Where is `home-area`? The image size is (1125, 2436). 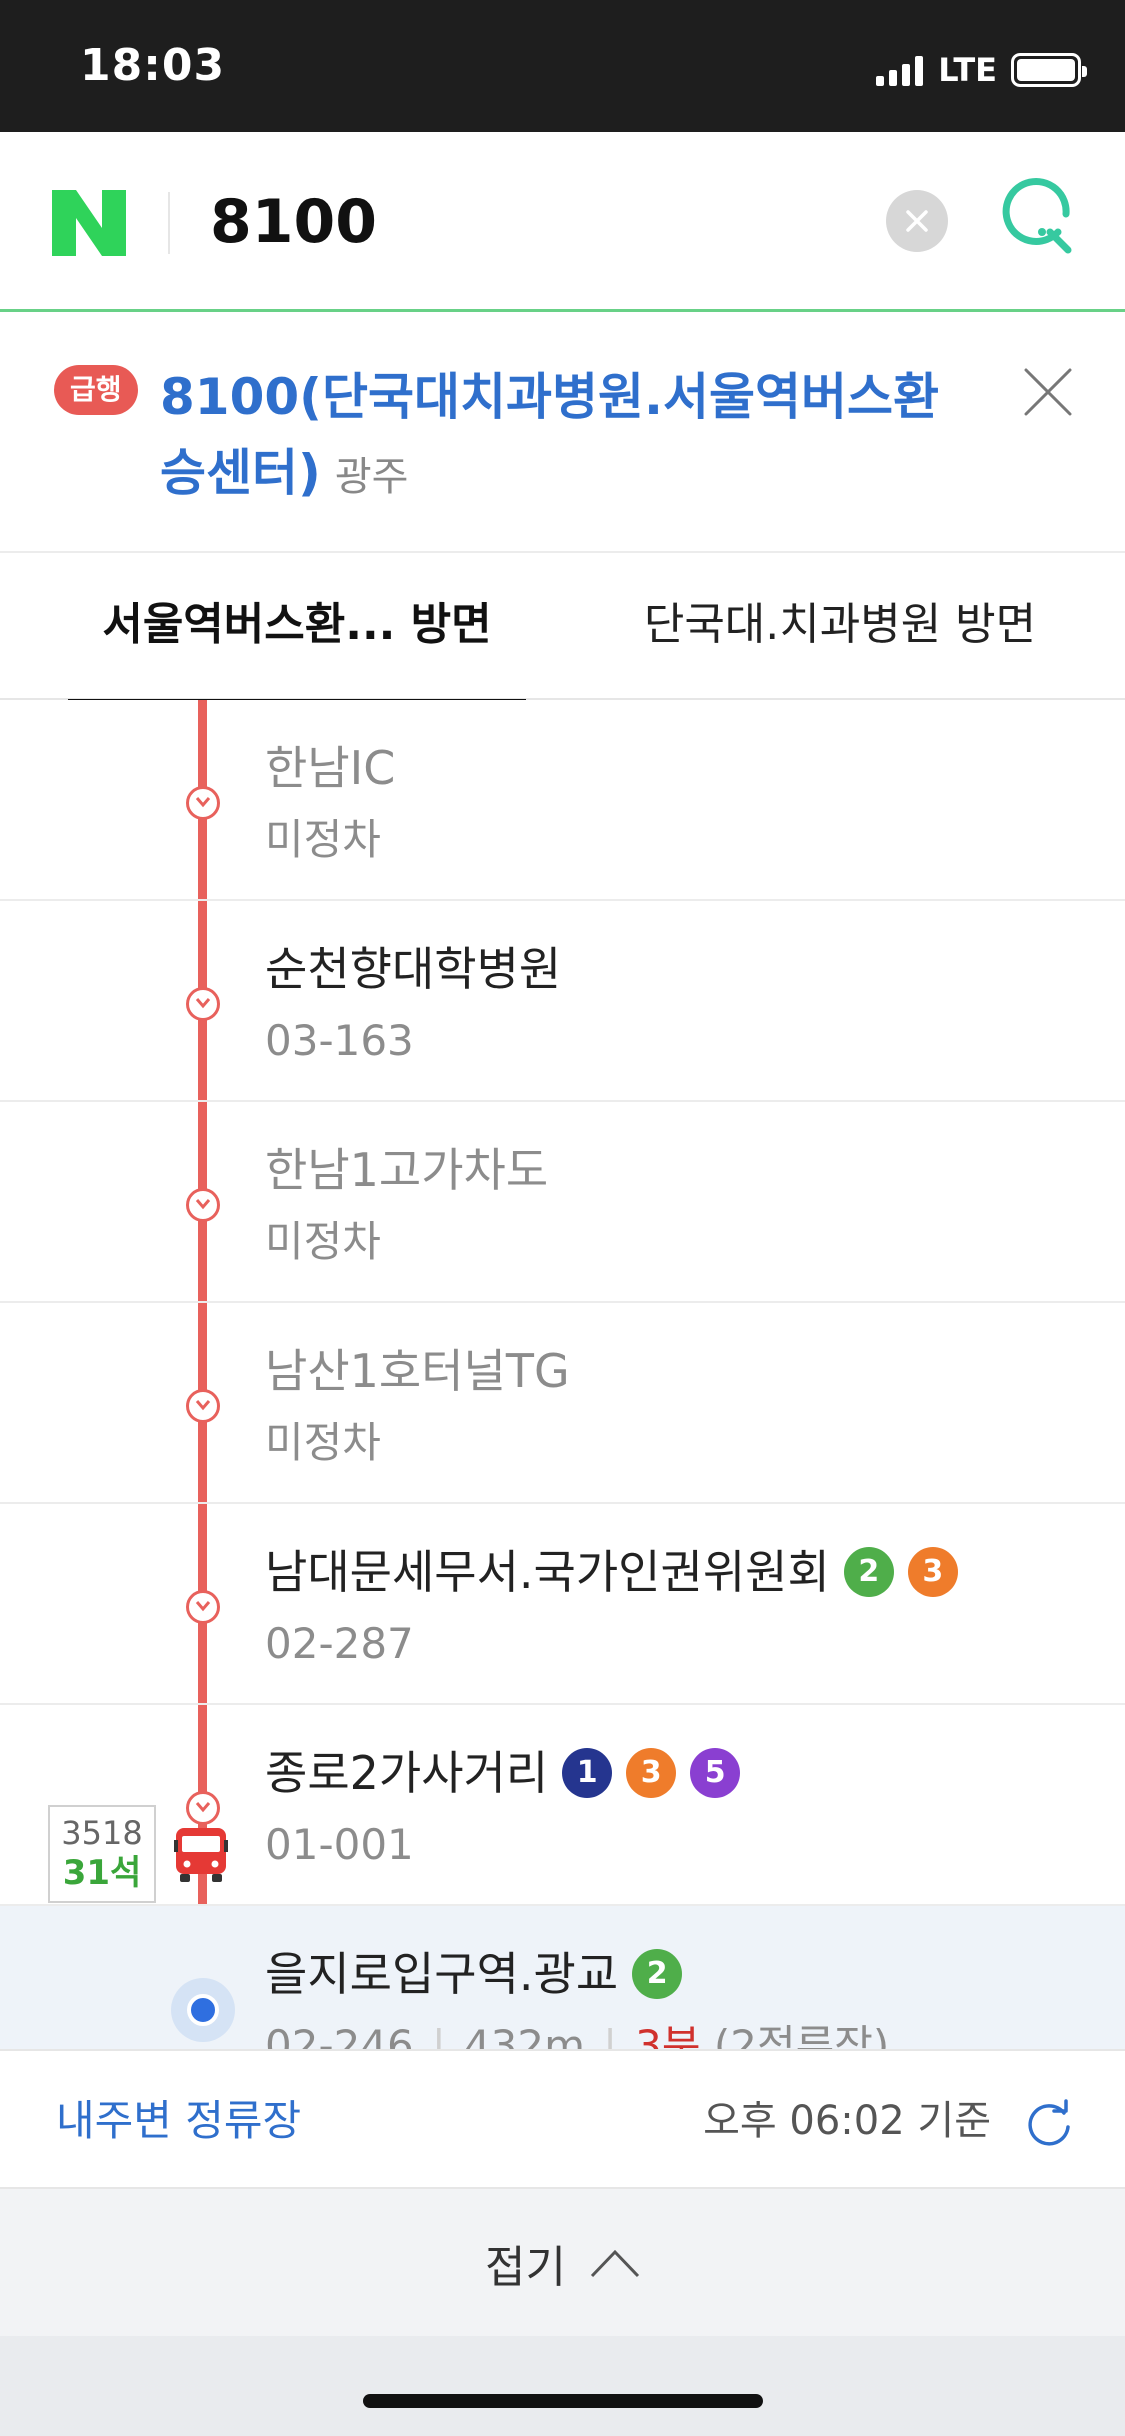 home-area is located at coordinates (562, 2386).